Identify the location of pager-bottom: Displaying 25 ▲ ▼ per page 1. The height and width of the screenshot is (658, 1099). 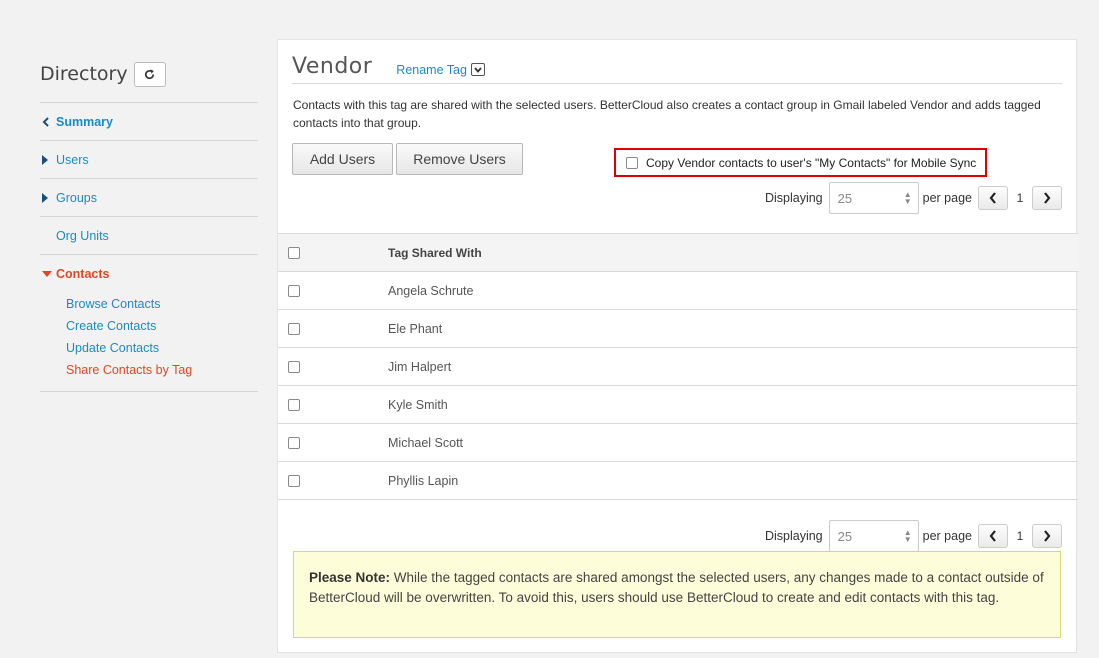
(913, 536).